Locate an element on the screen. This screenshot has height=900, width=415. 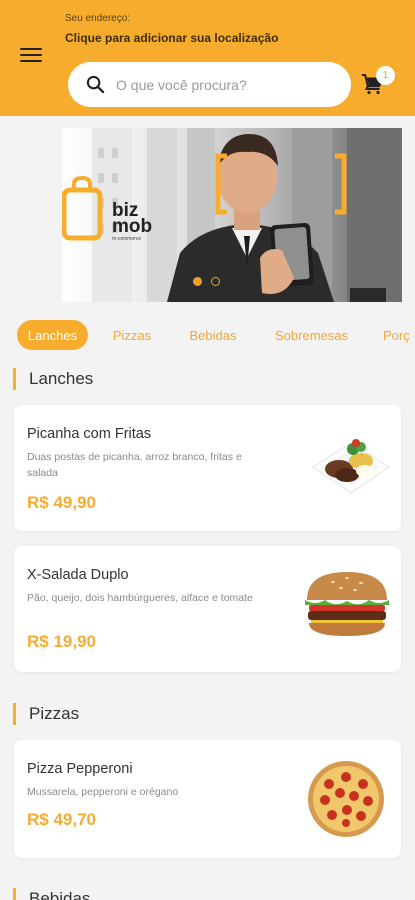
logo-text-mob: mob is located at coordinates (132, 226).